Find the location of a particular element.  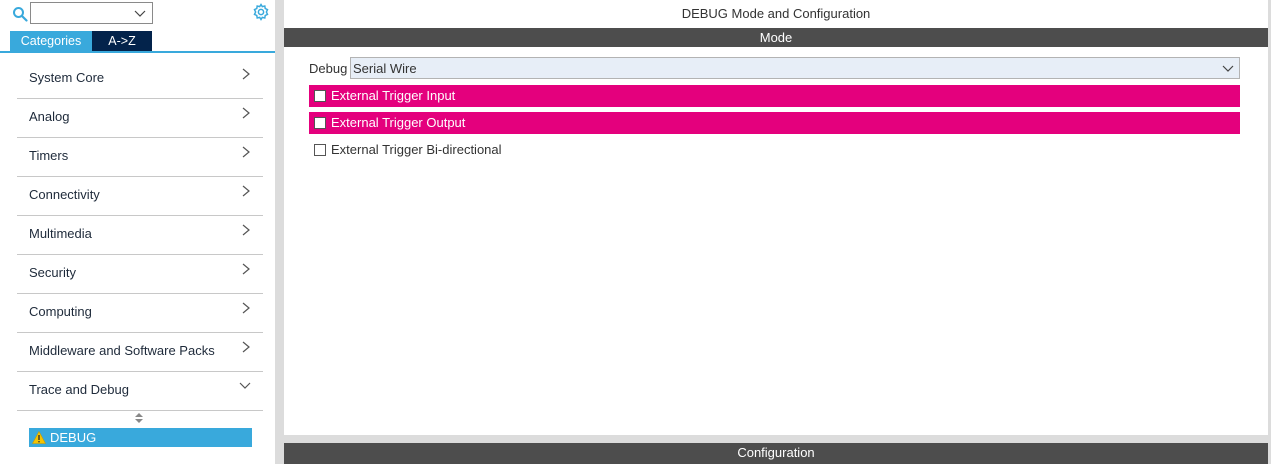

panel-splitter is located at coordinates (279, 232).